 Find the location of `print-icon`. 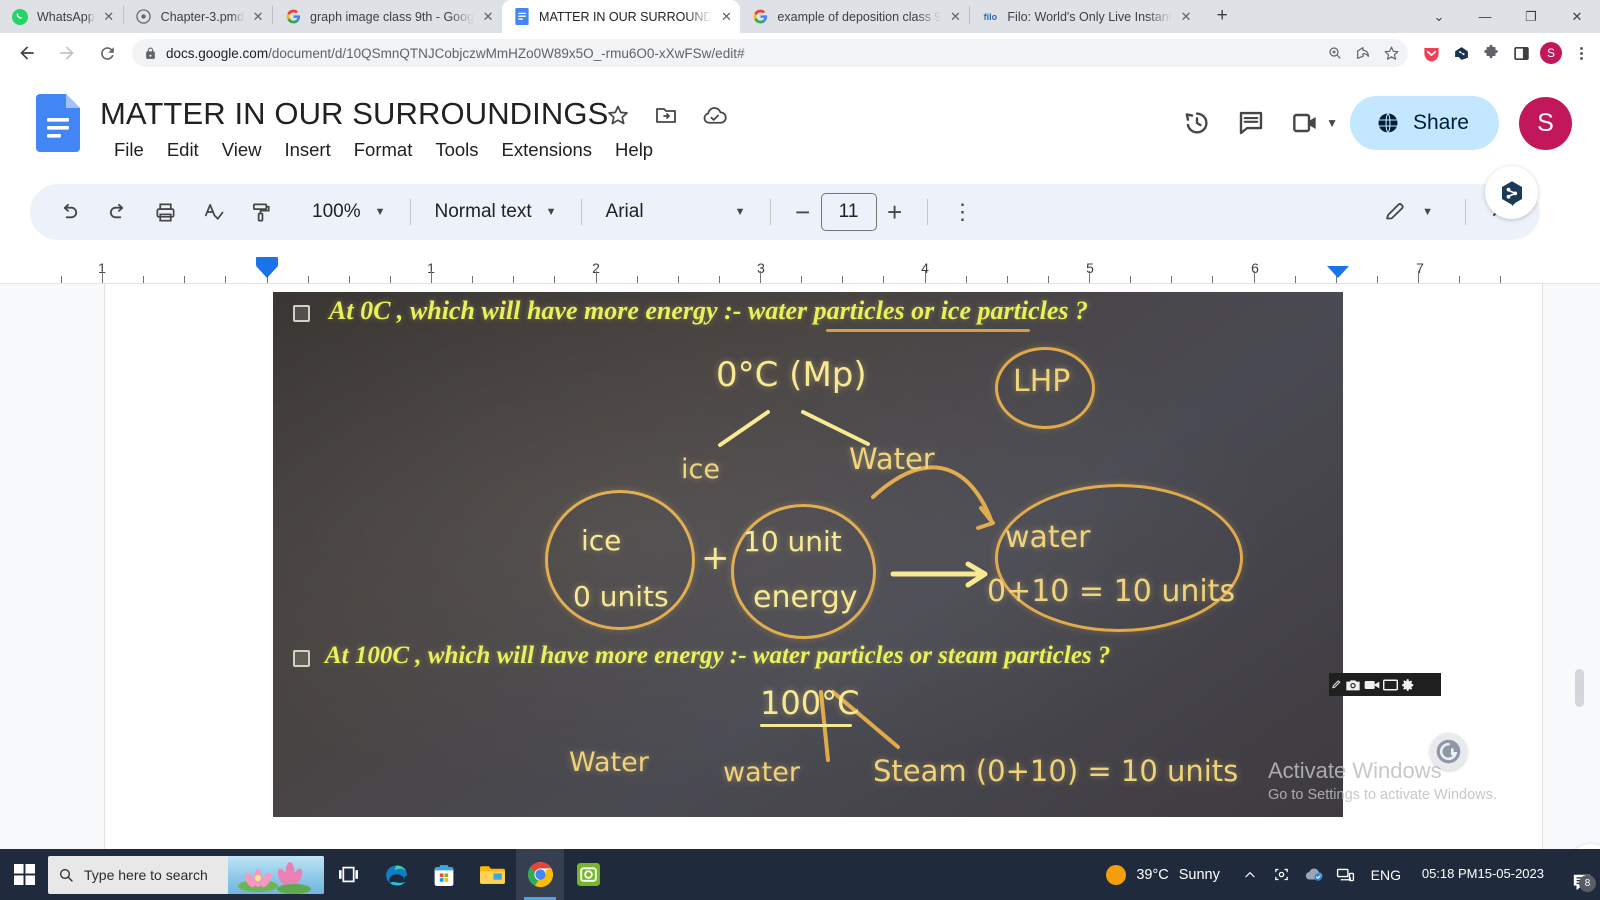

print-icon is located at coordinates (165, 212).